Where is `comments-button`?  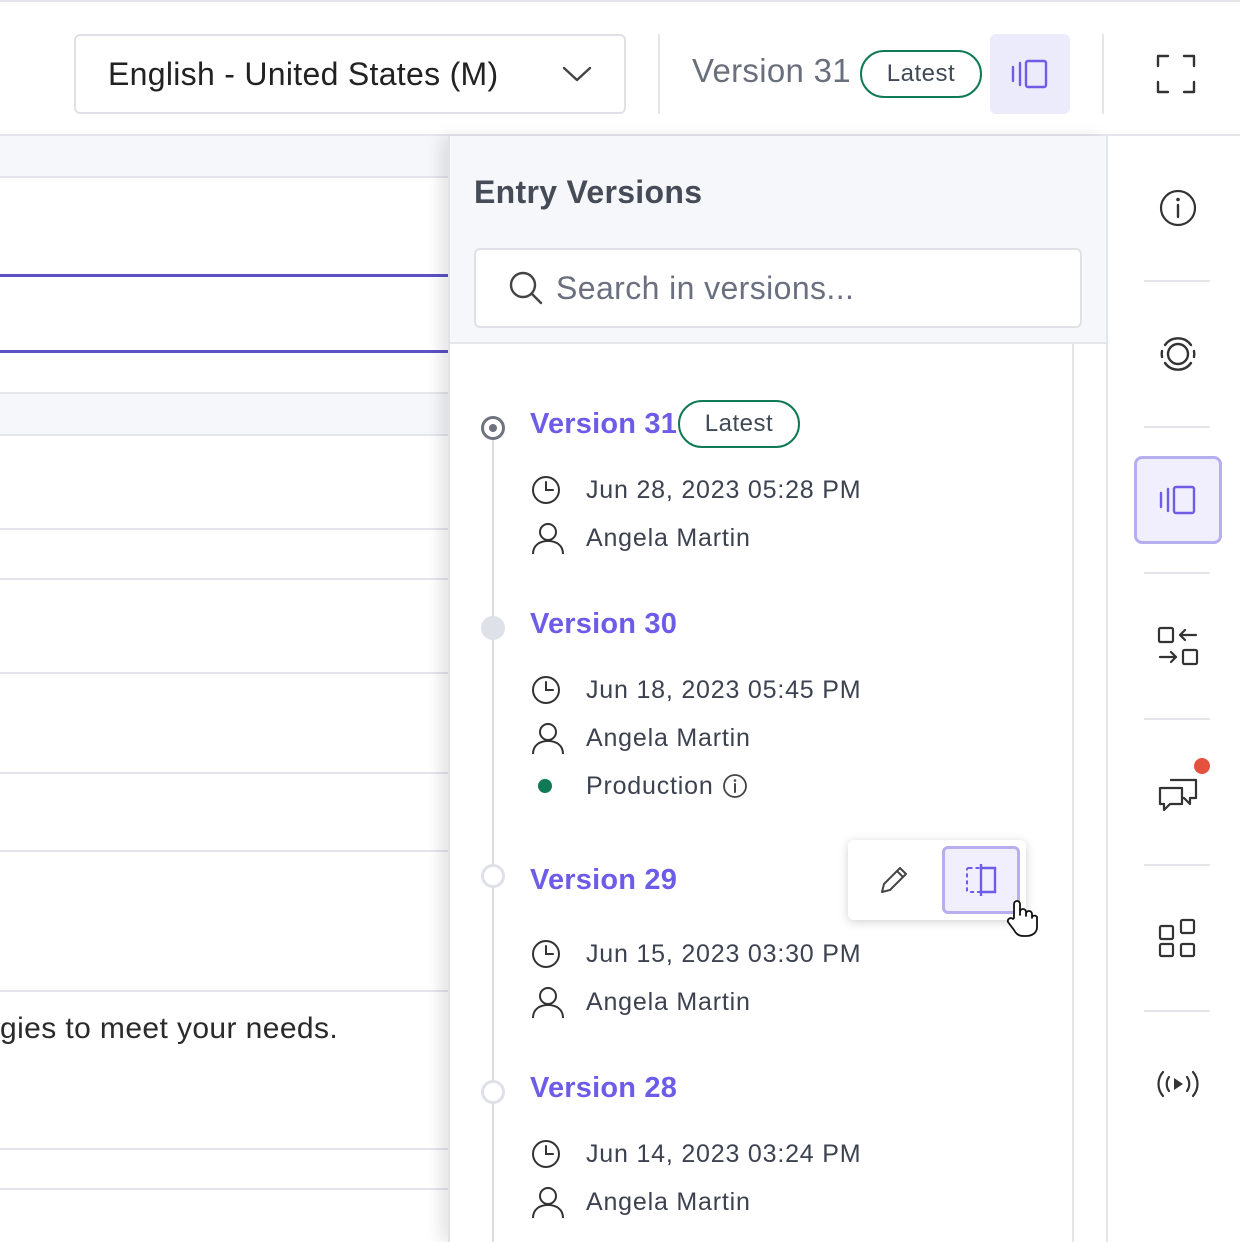 comments-button is located at coordinates (1178, 792).